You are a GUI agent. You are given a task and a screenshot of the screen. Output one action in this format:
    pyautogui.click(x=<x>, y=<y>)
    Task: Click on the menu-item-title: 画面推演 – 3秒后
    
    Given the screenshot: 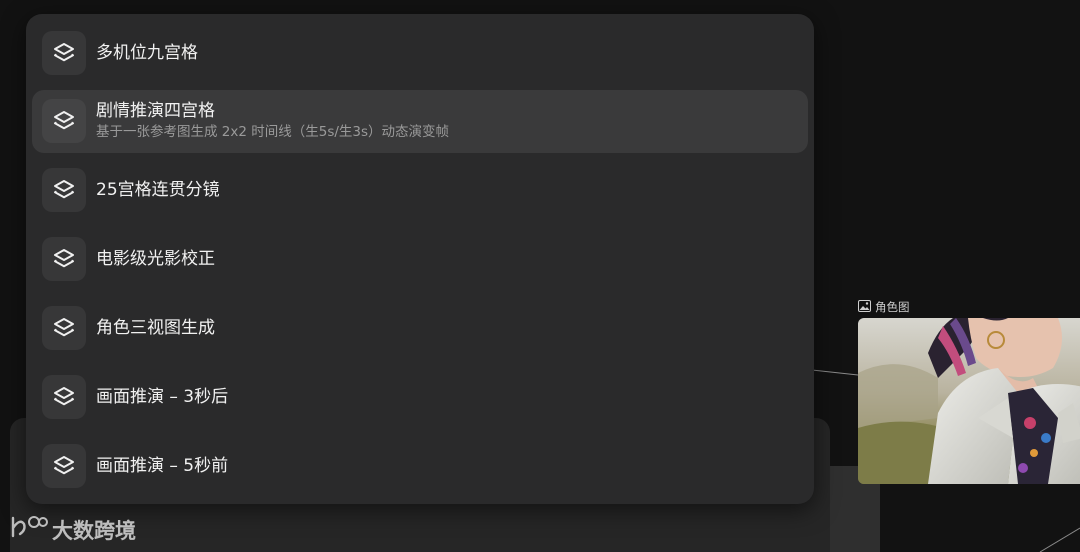 What is the action you would take?
    pyautogui.click(x=162, y=397)
    